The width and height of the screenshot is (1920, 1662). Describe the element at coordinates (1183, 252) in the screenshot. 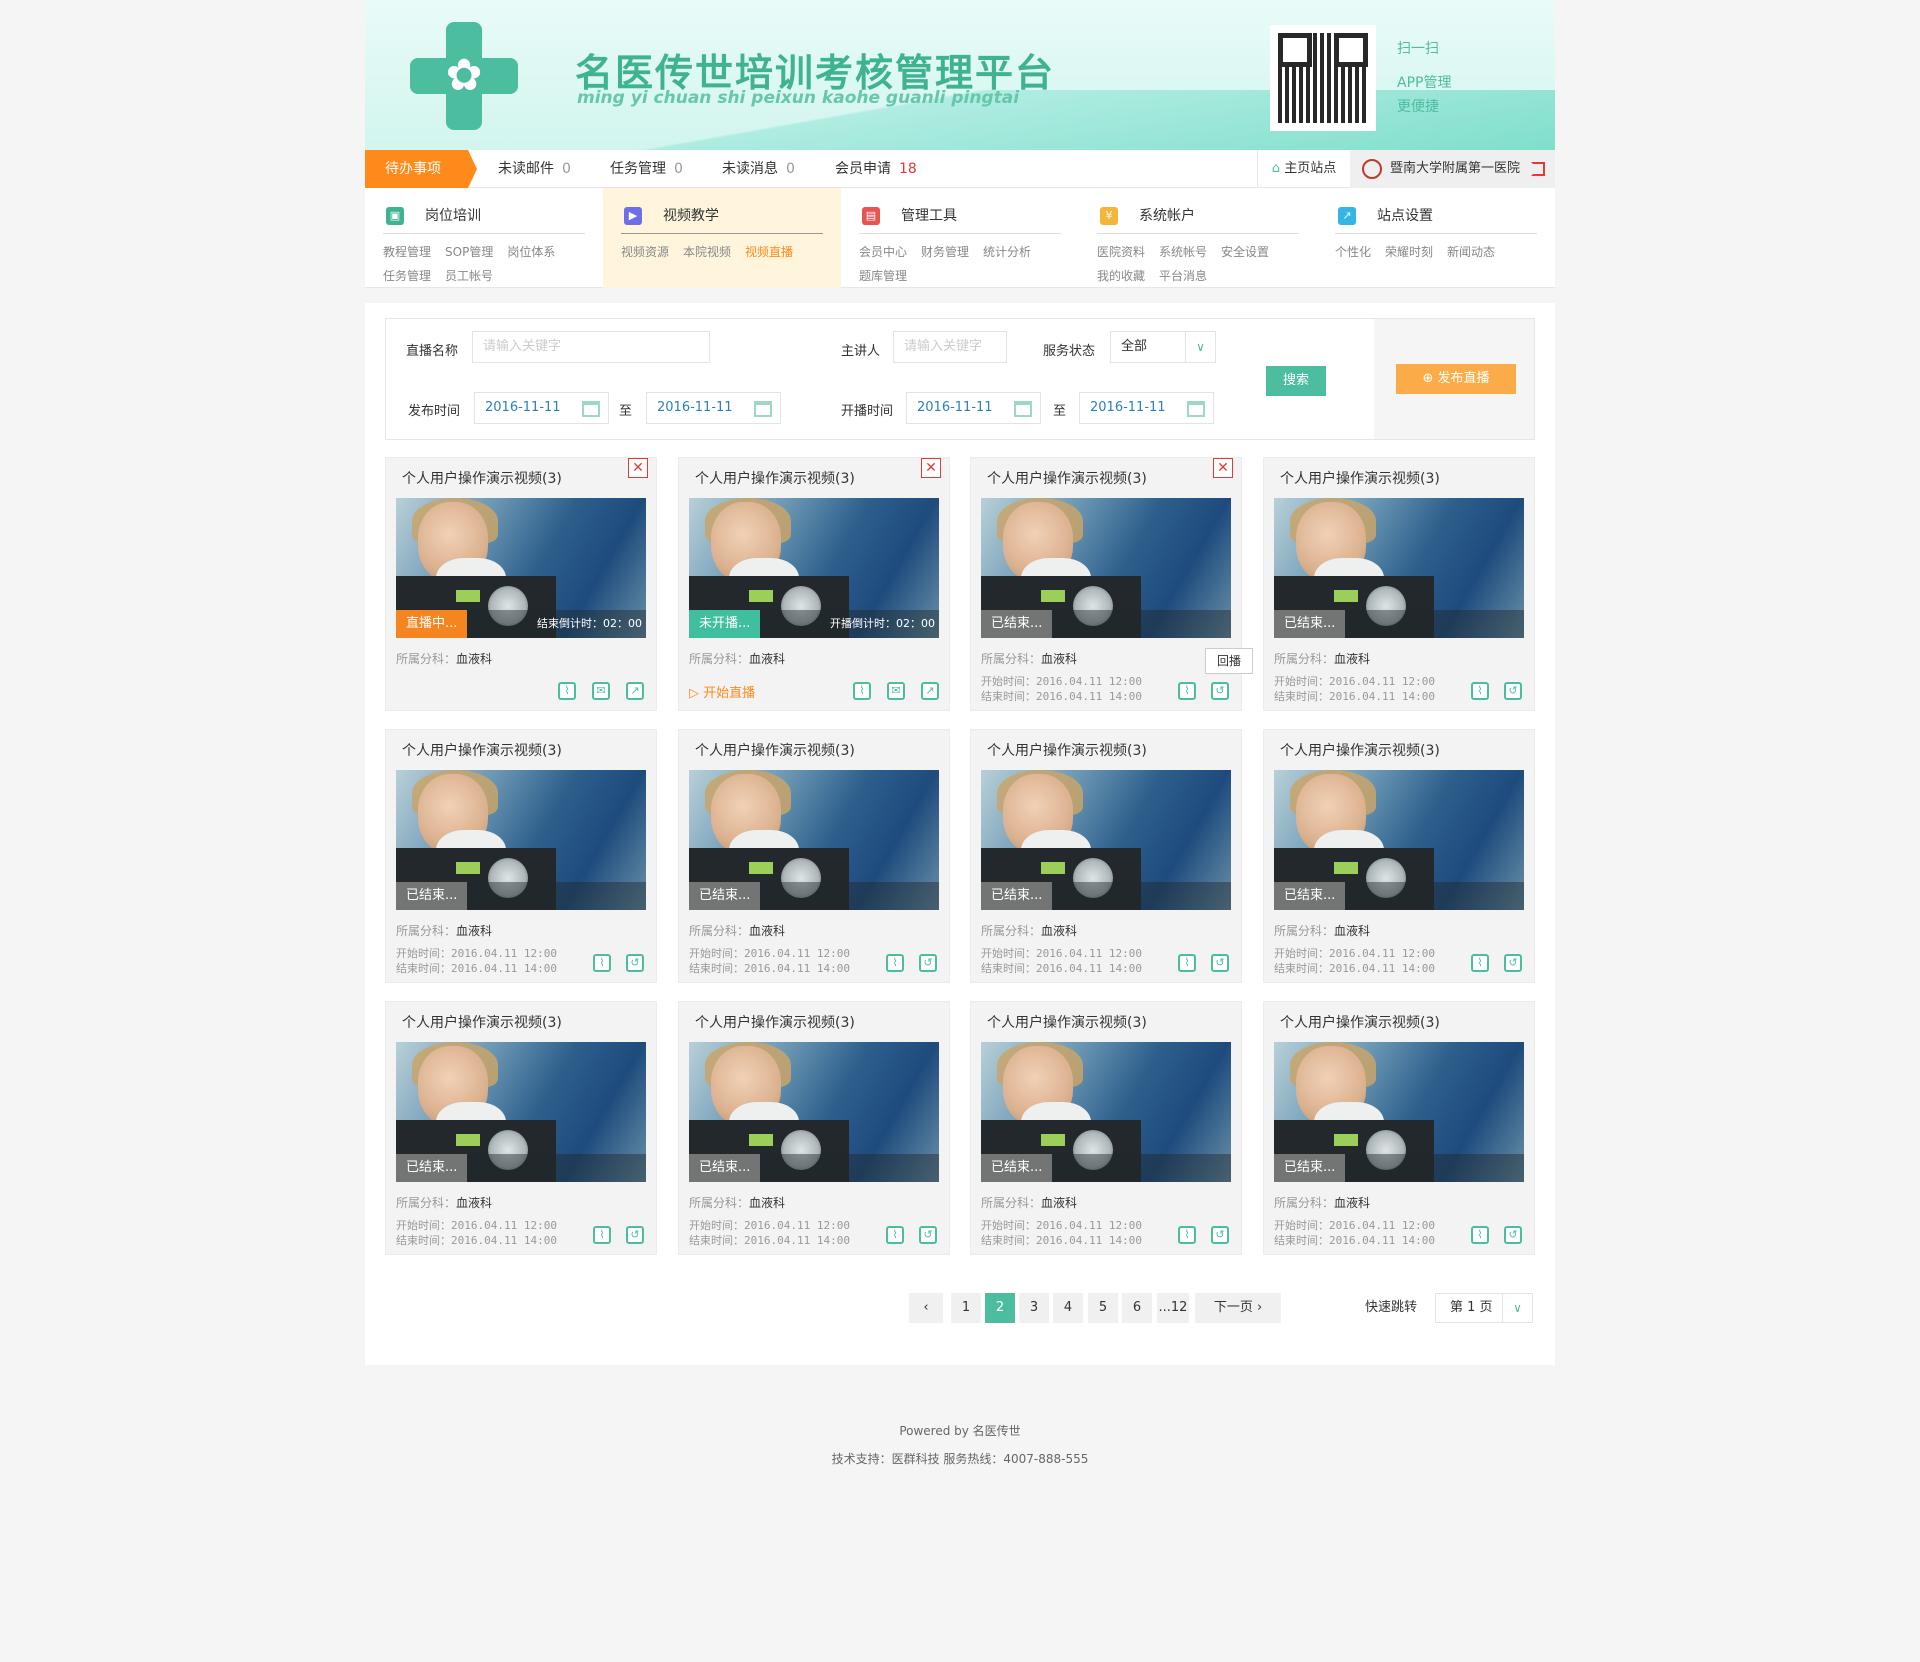

I see `menu-link: 系统帐号` at that location.